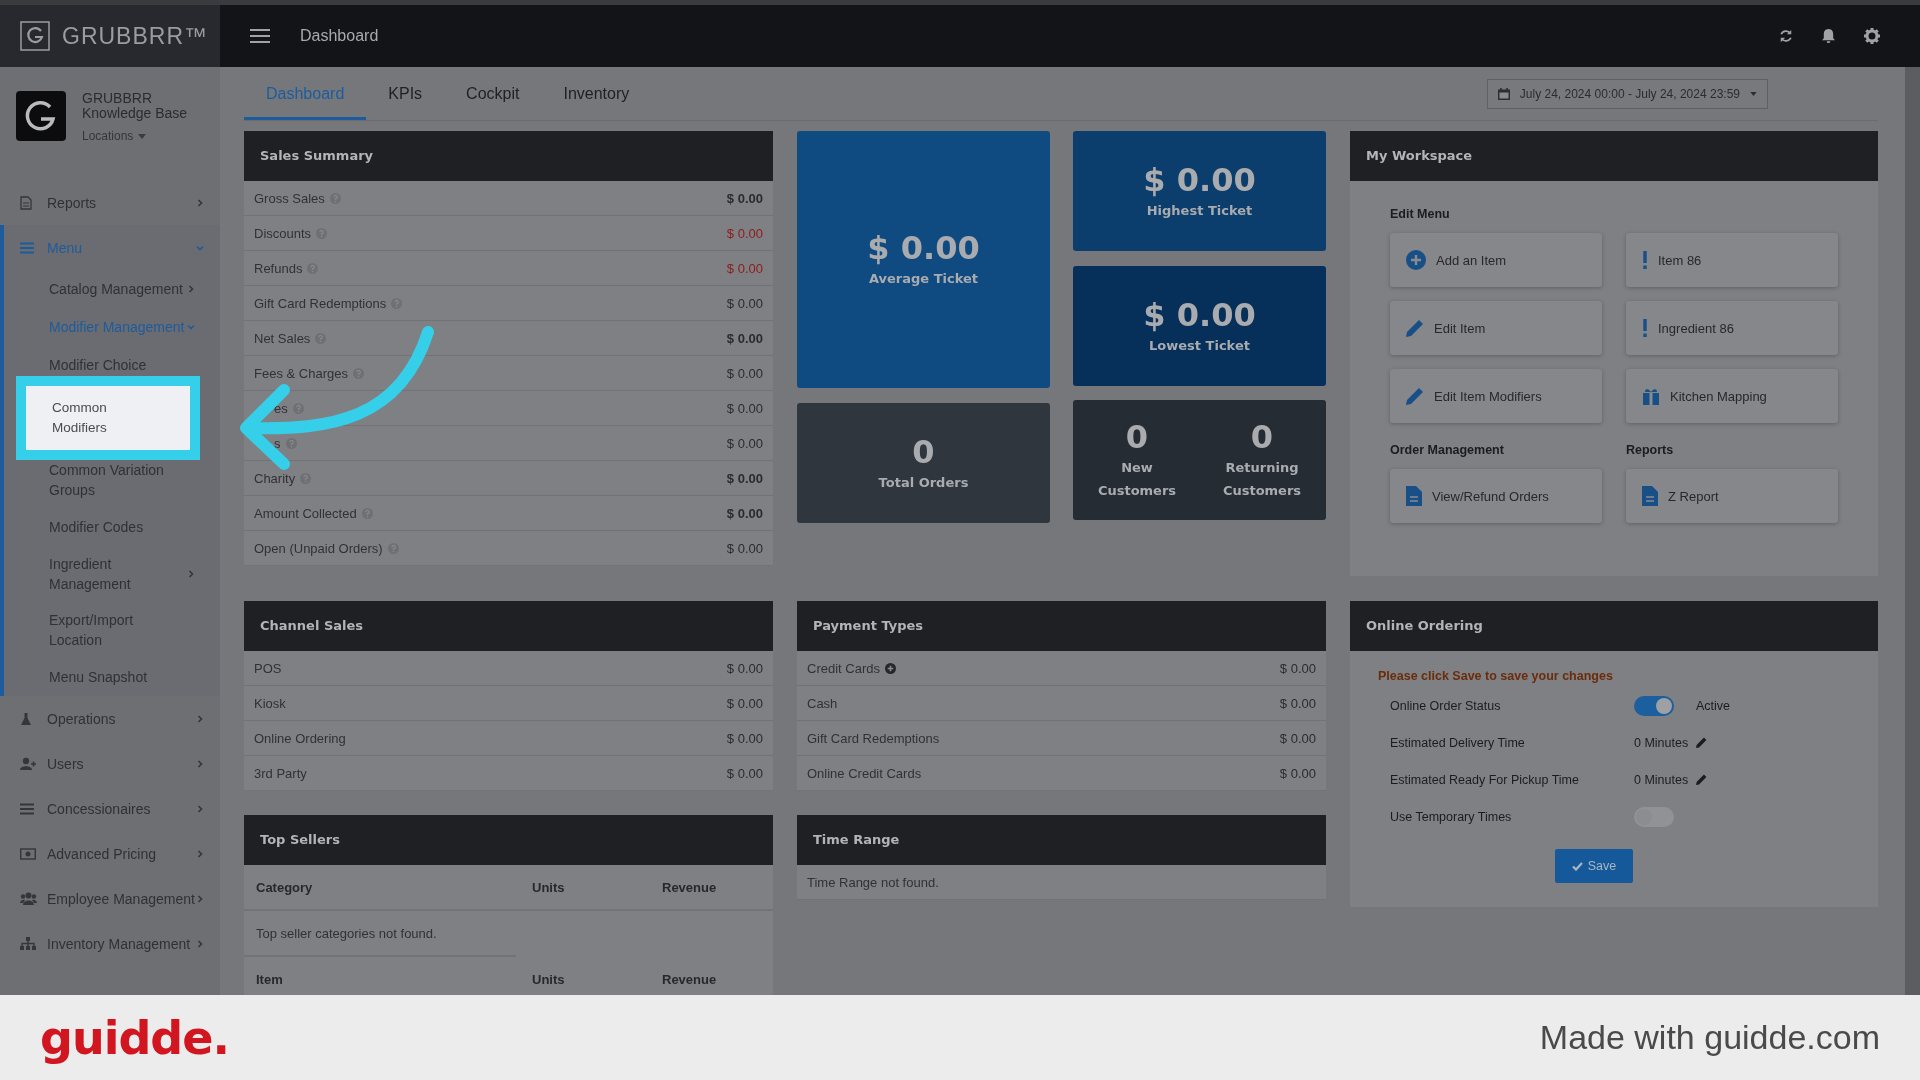  I want to click on sidebar-item: Export/Import Location, so click(112, 630).